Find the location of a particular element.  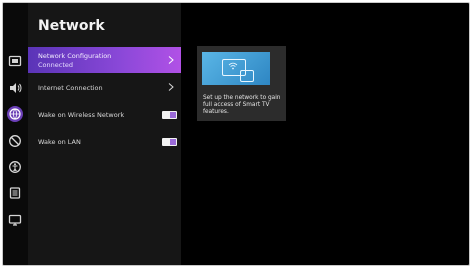

wake-on-lan-toggle is located at coordinates (169, 142).